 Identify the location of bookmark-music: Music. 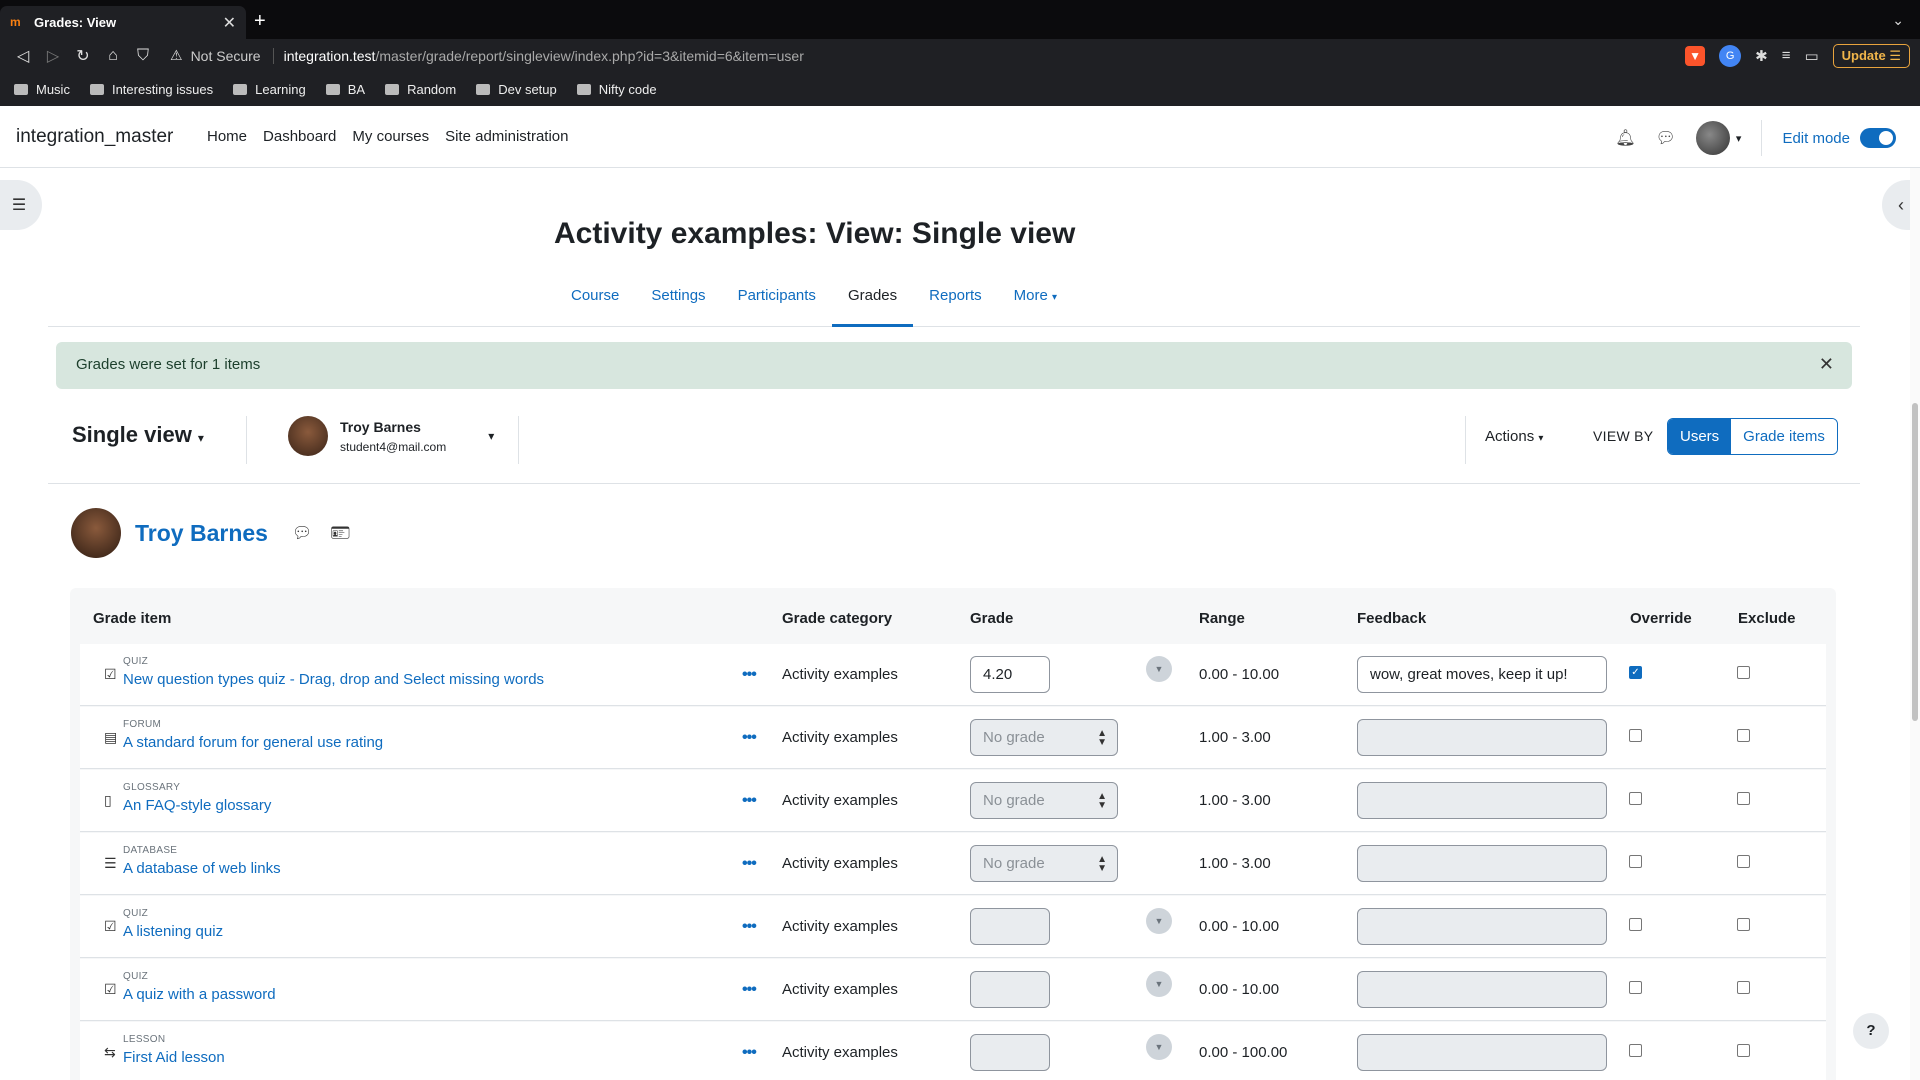
(42, 89).